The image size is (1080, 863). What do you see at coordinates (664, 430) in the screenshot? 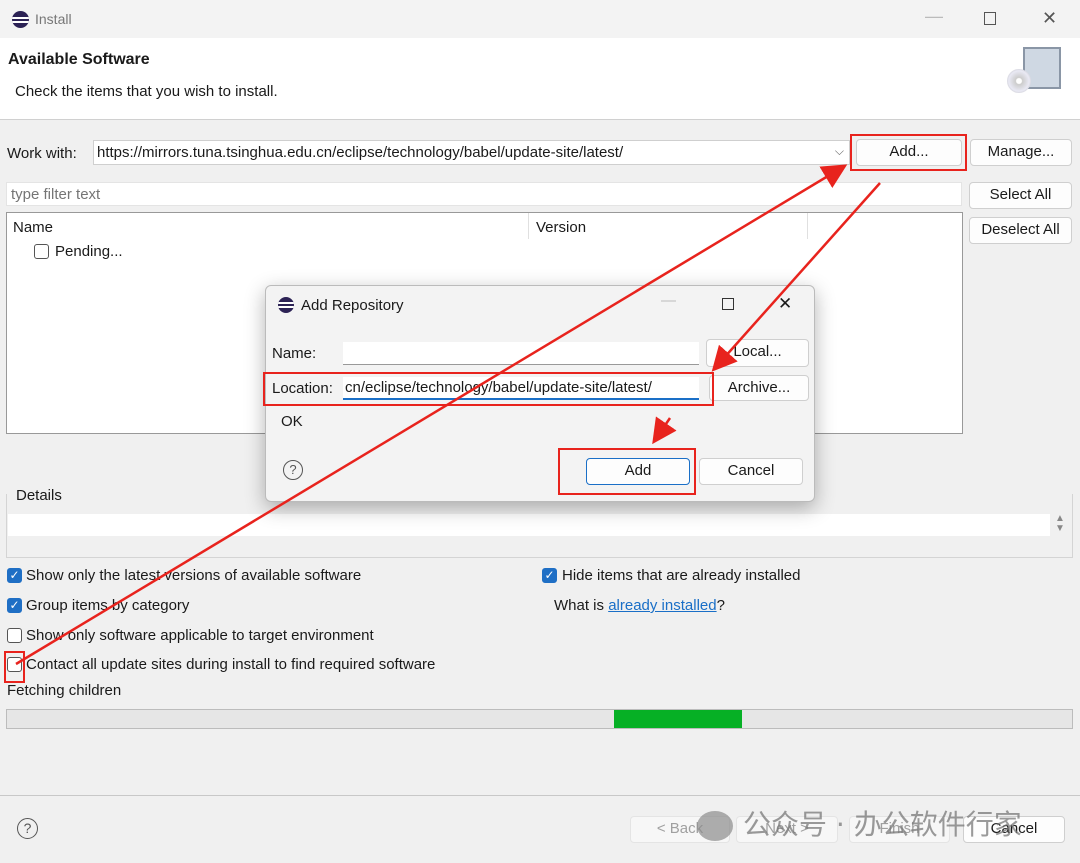
I see `arrow-to-dialog-add` at bounding box center [664, 430].